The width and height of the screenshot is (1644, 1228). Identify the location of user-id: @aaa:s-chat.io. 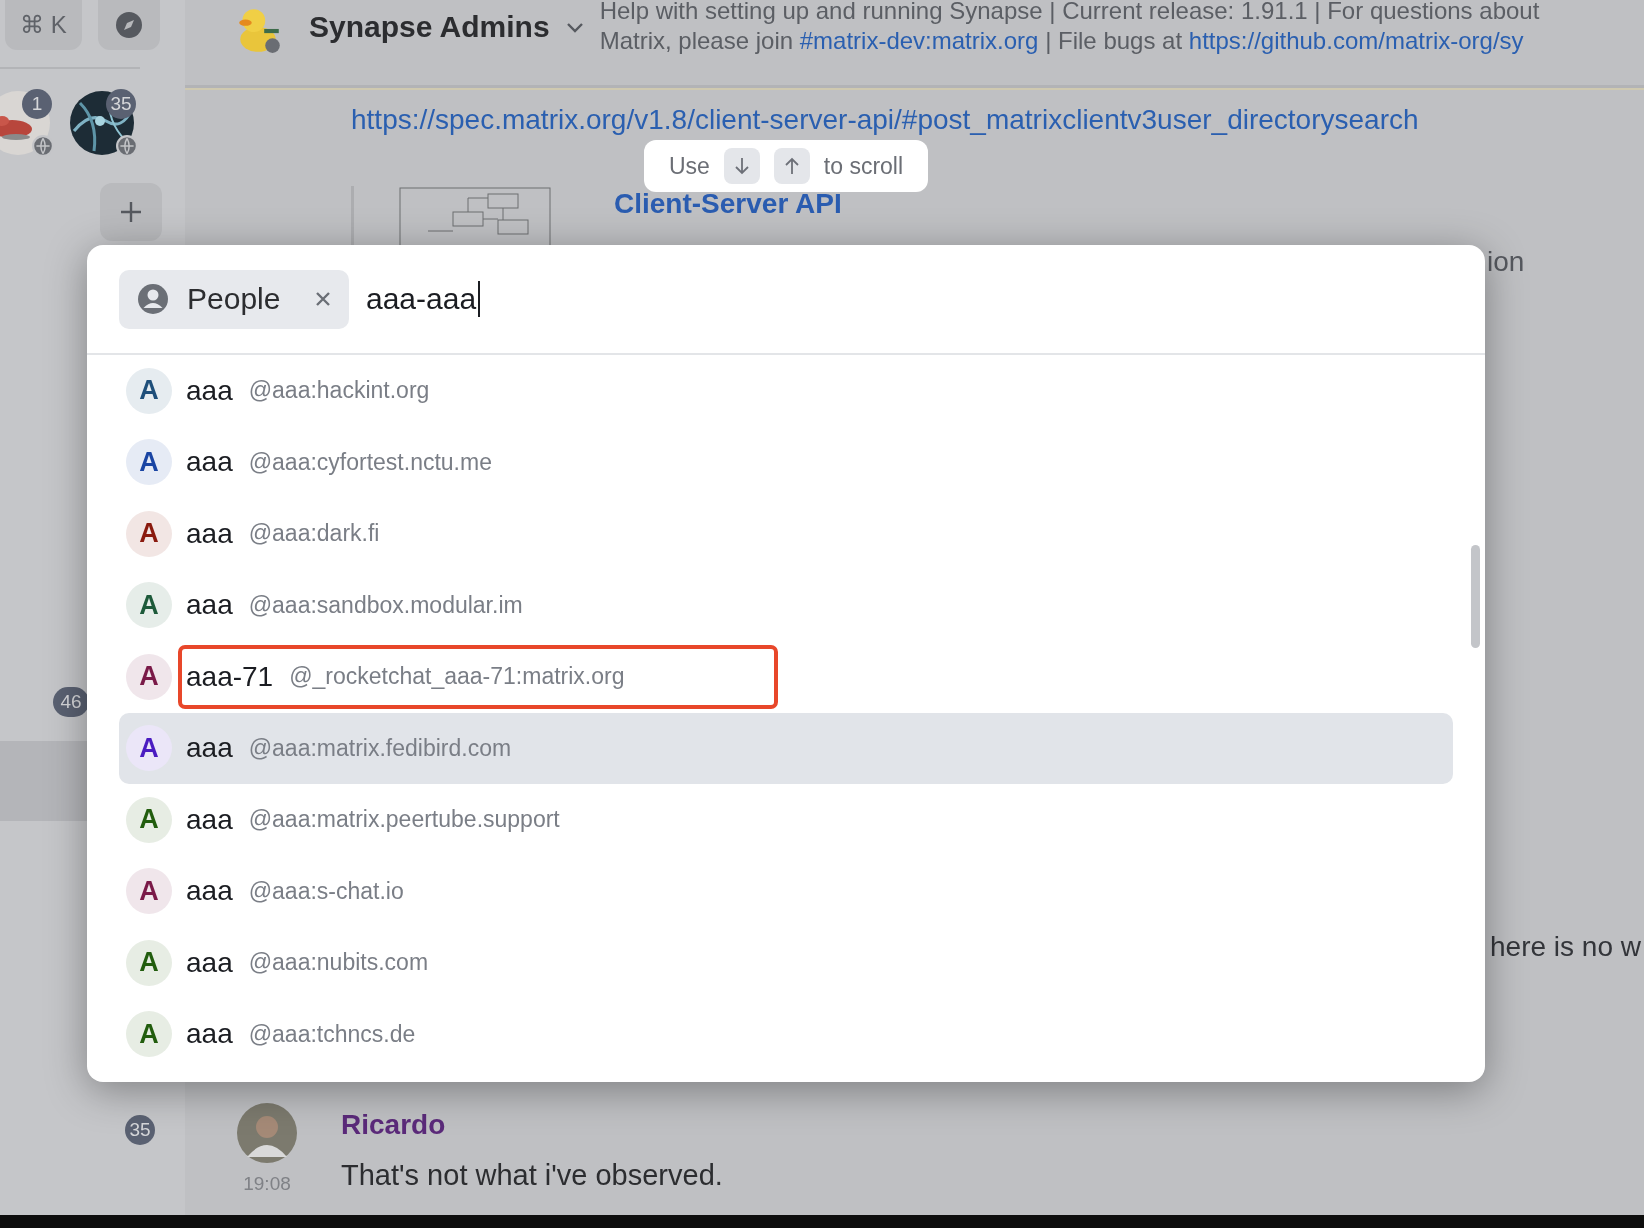
(326, 891).